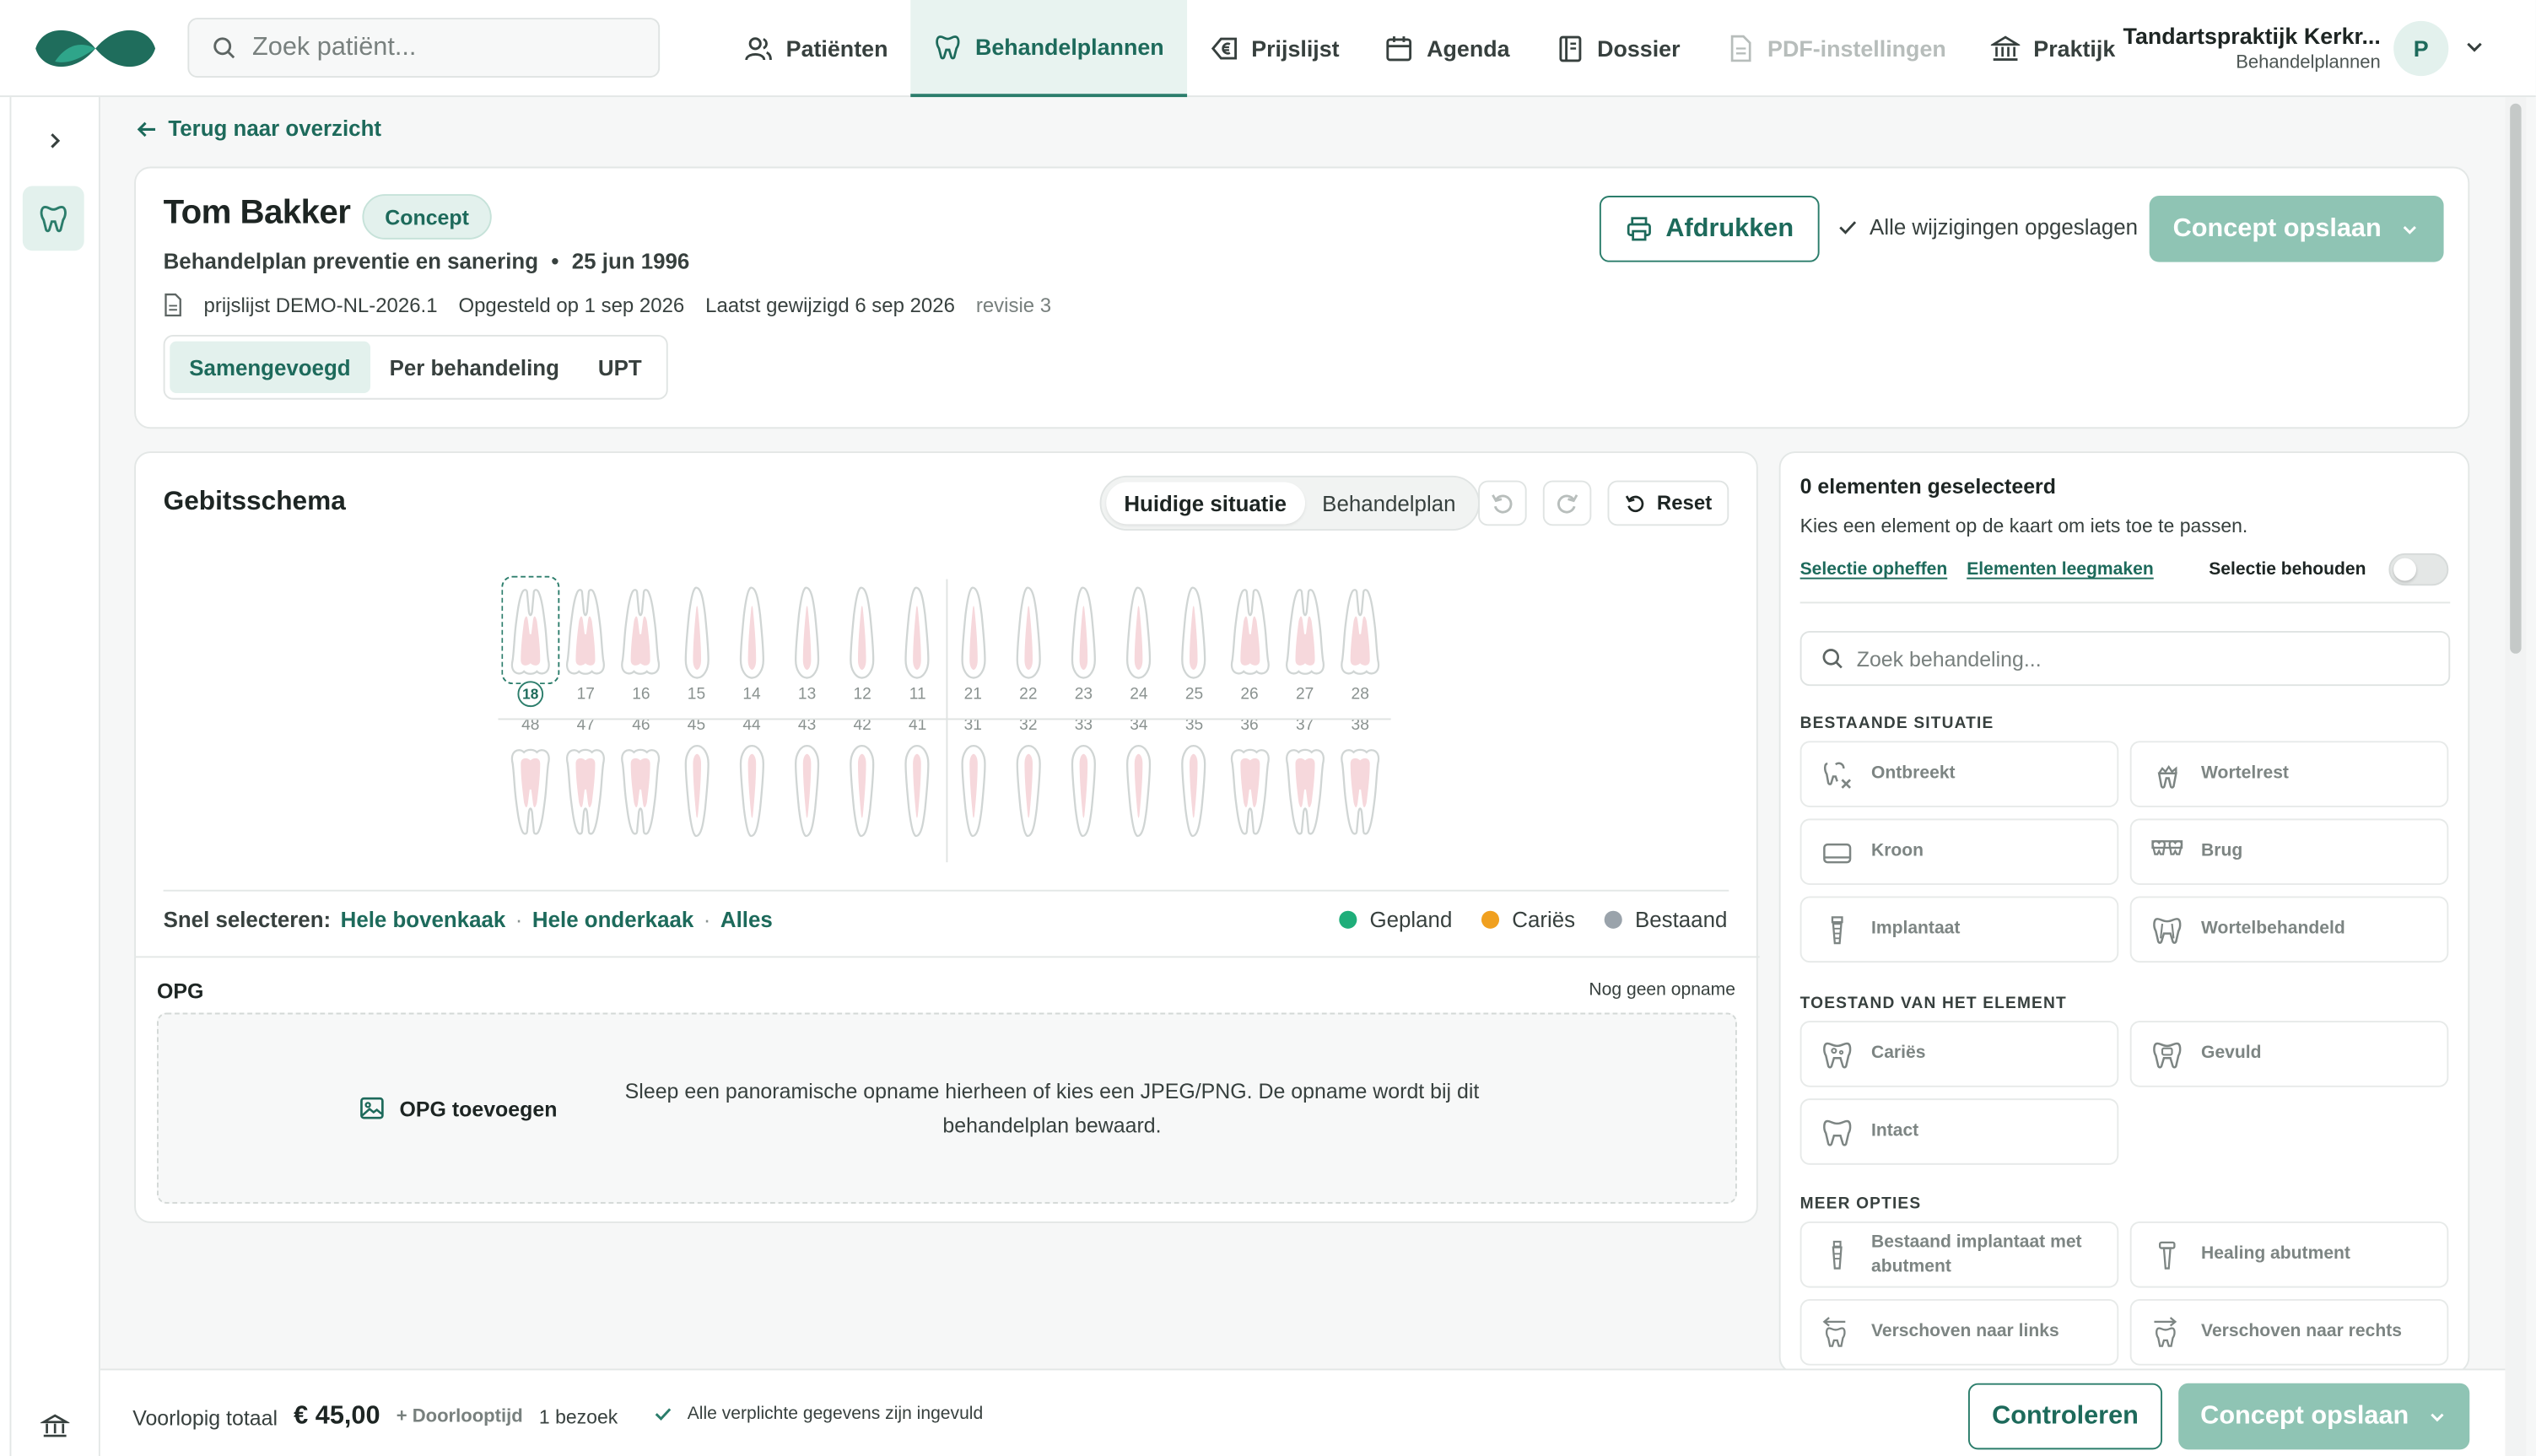  I want to click on quick-select-upper-jaw: Hele bovenkaak, so click(423, 920).